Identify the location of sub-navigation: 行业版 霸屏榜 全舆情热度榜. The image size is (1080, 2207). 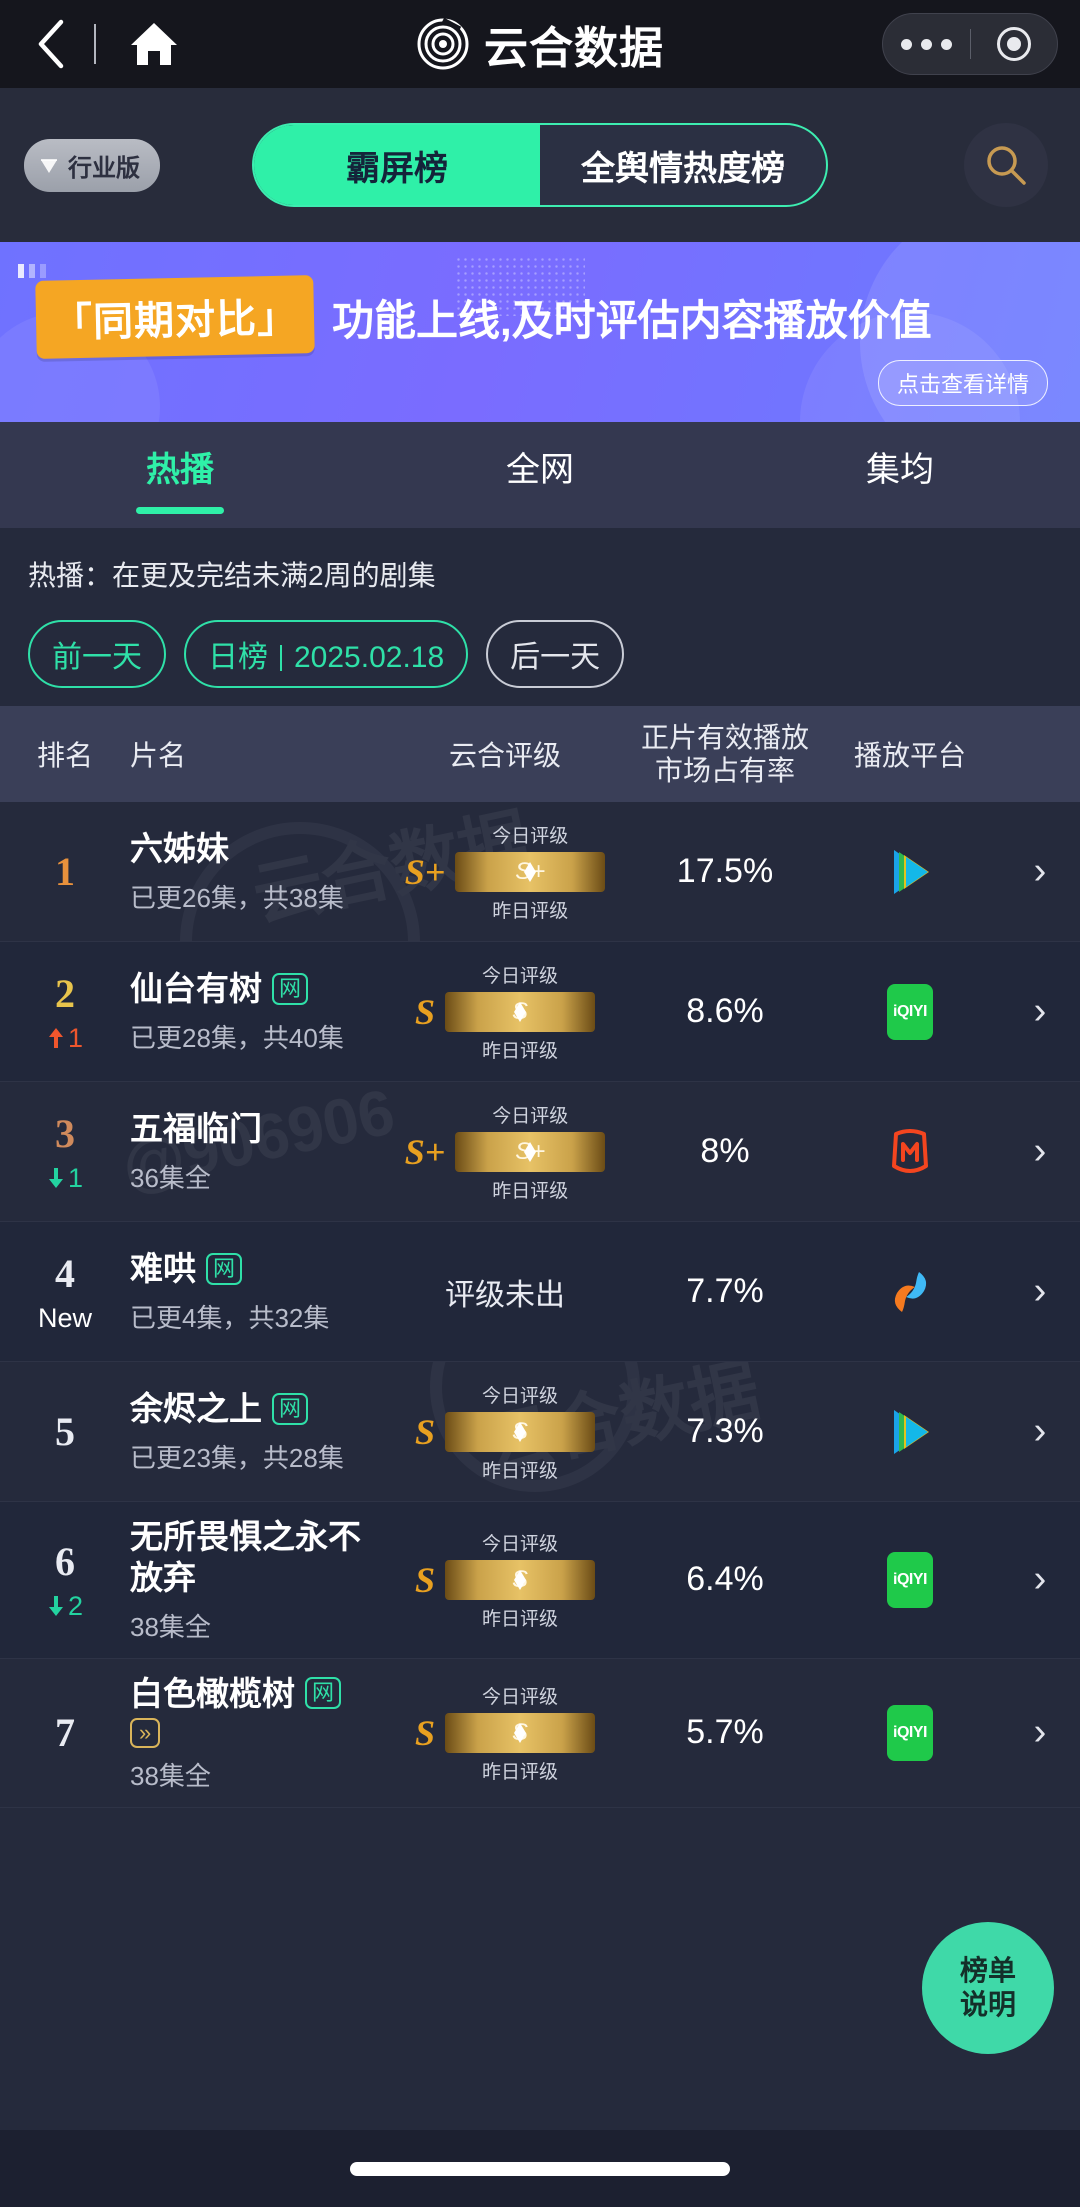
(540, 165).